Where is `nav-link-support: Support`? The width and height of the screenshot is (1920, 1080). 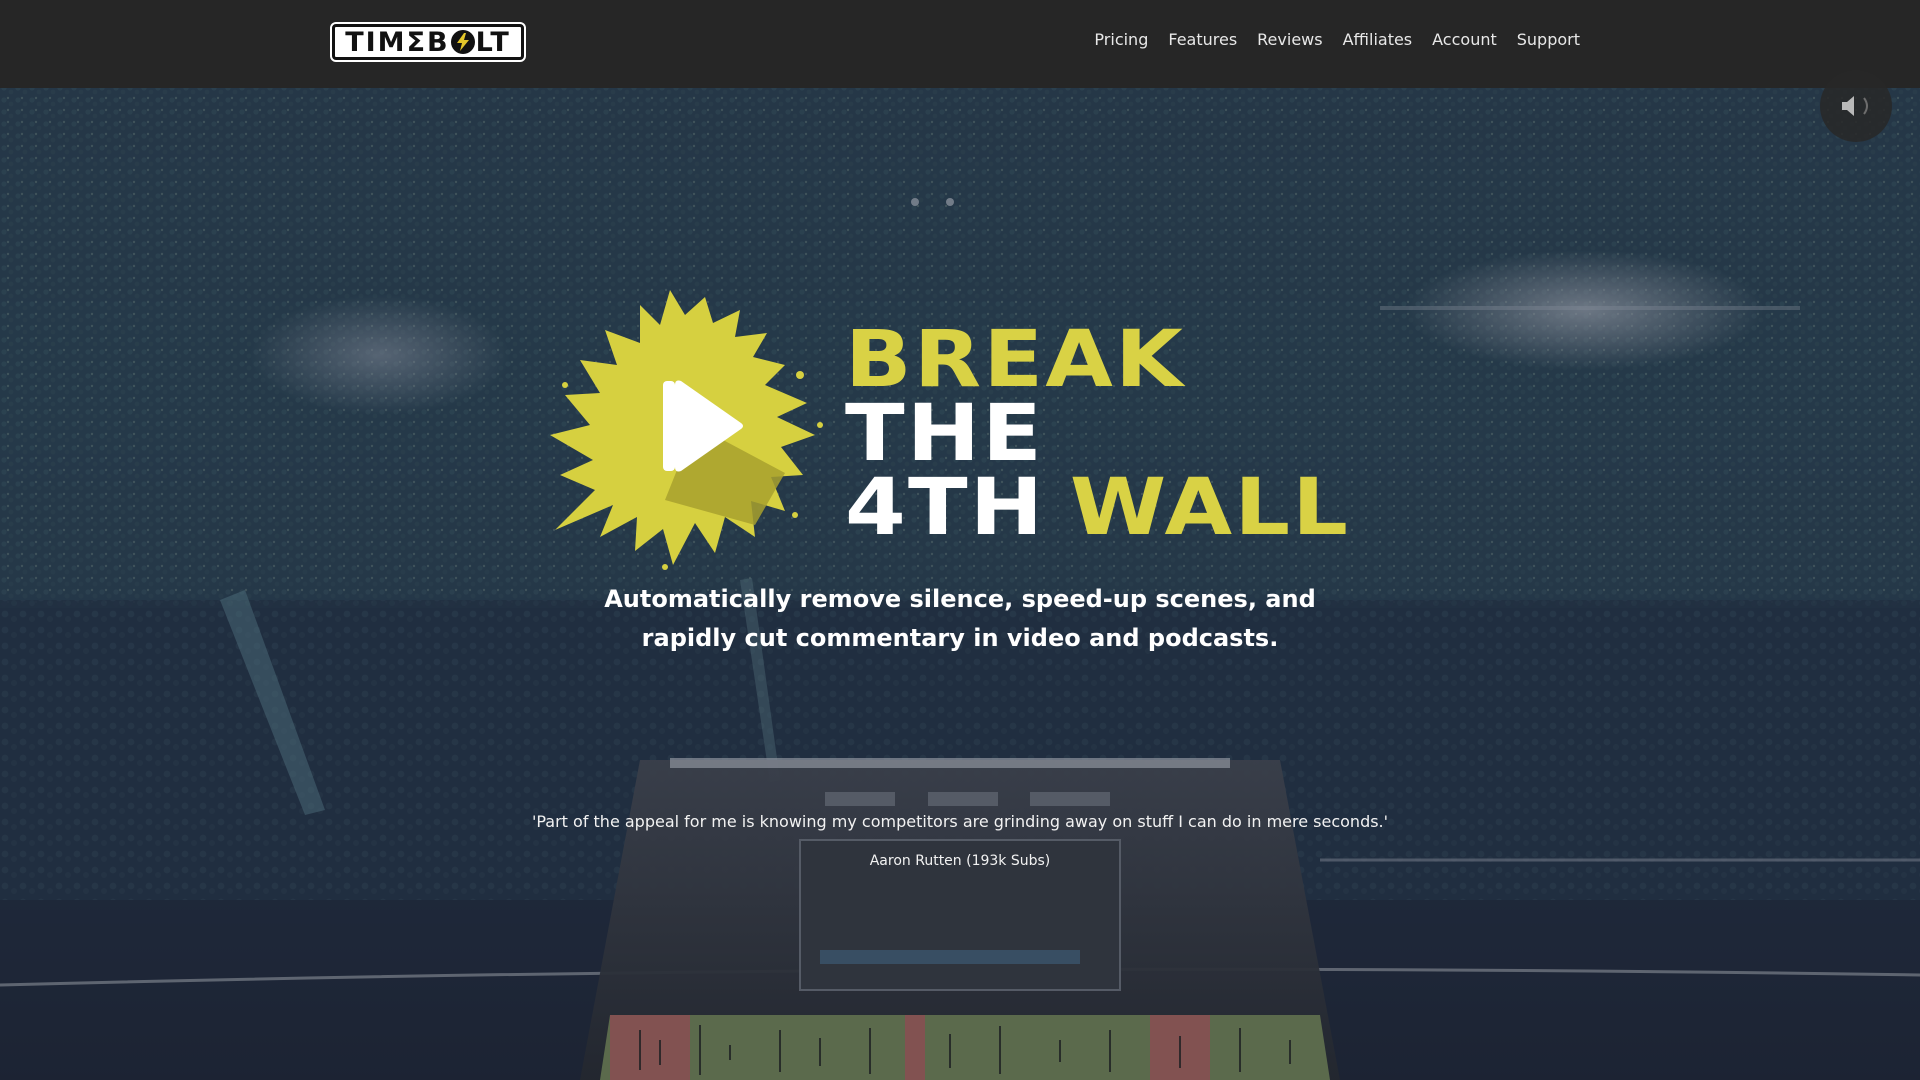 nav-link-support: Support is located at coordinates (1548, 39).